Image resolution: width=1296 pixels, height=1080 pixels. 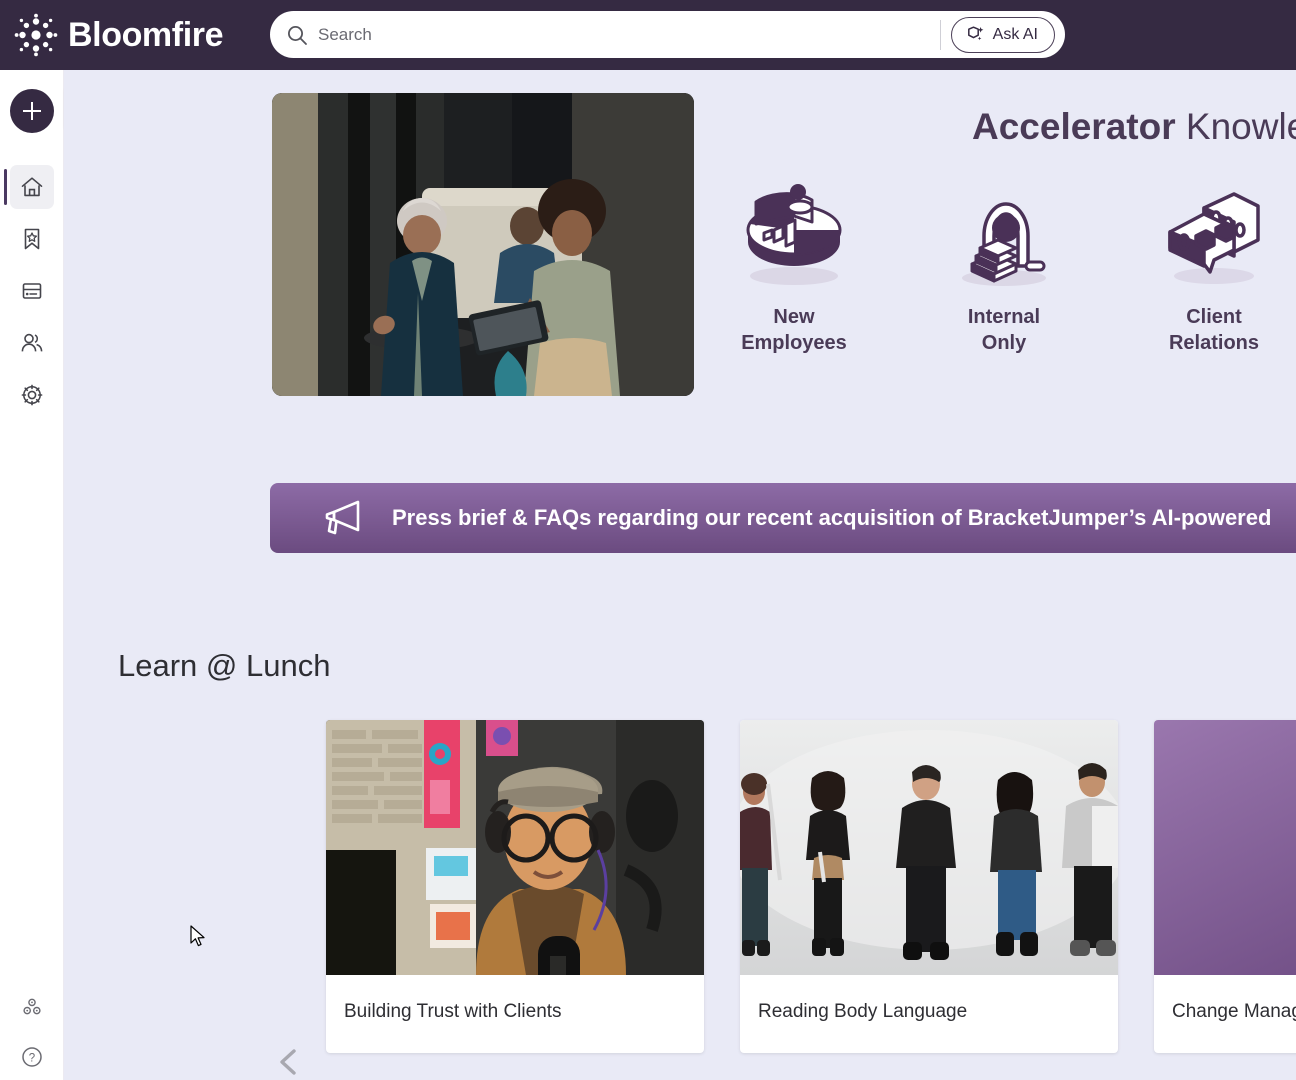 I want to click on sidebar-item-series, so click(x=32, y=291).